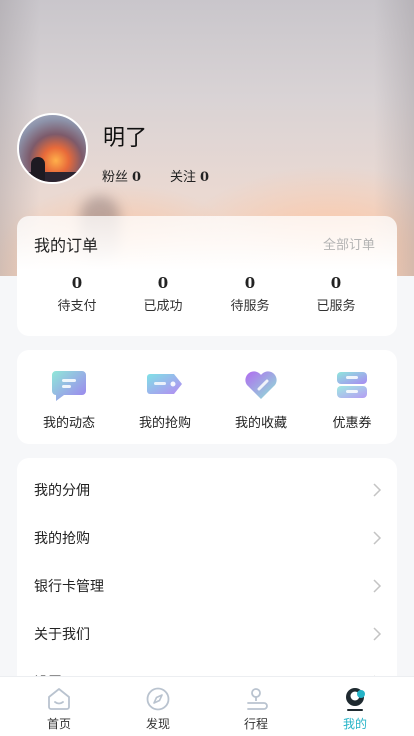 This screenshot has height=736, width=414. Describe the element at coordinates (157, 724) in the screenshot. I see `tab-label: 发现` at that location.